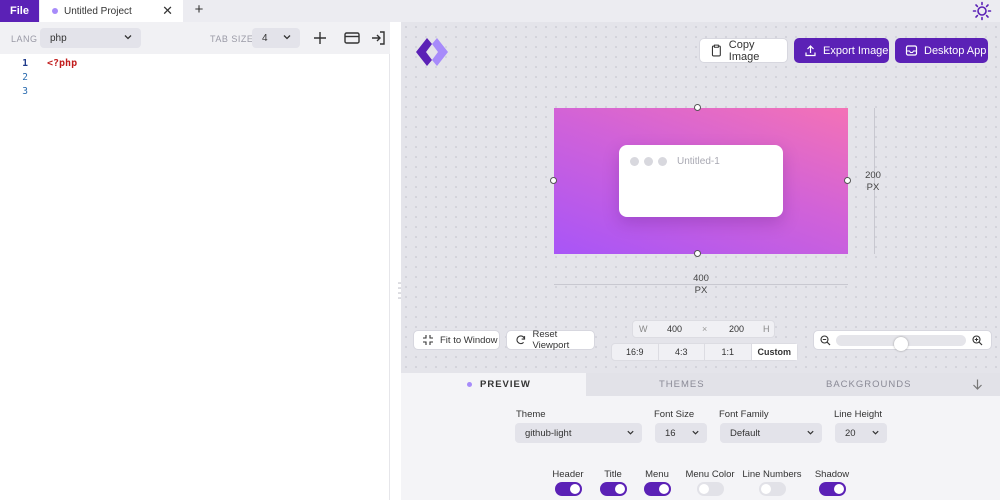  Describe the element at coordinates (911, 50) in the screenshot. I see `inbox-icon` at that location.